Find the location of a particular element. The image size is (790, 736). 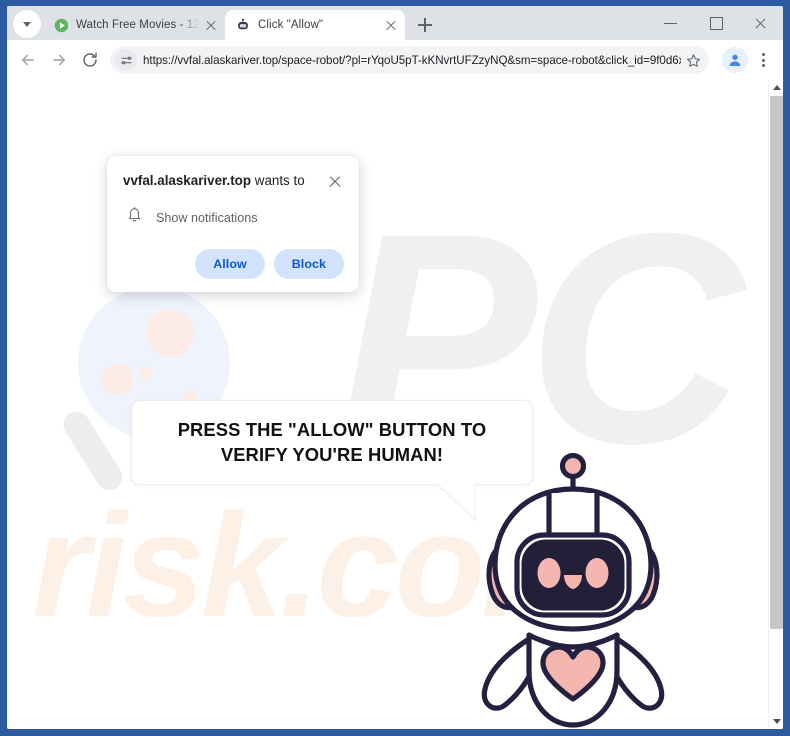

allow-button: Allow is located at coordinates (230, 264).